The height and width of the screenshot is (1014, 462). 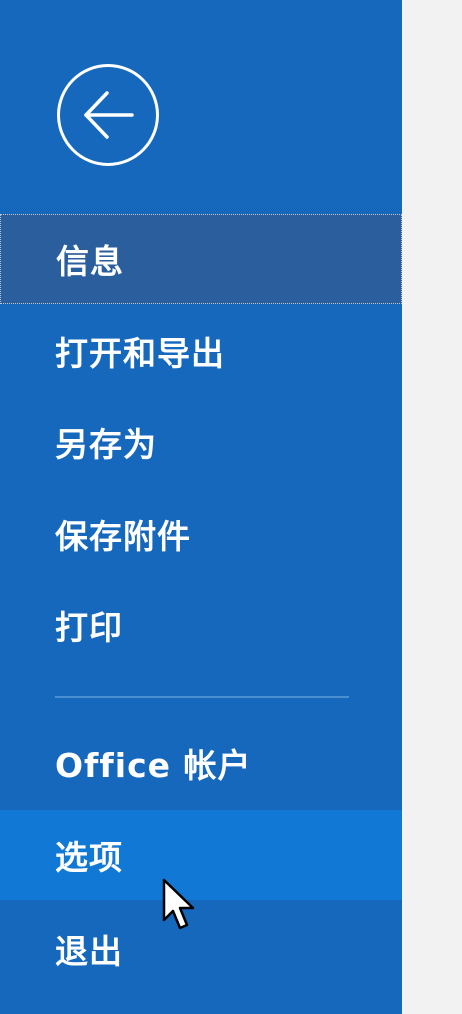 I want to click on menu-item-label: 选项, so click(x=89, y=857).